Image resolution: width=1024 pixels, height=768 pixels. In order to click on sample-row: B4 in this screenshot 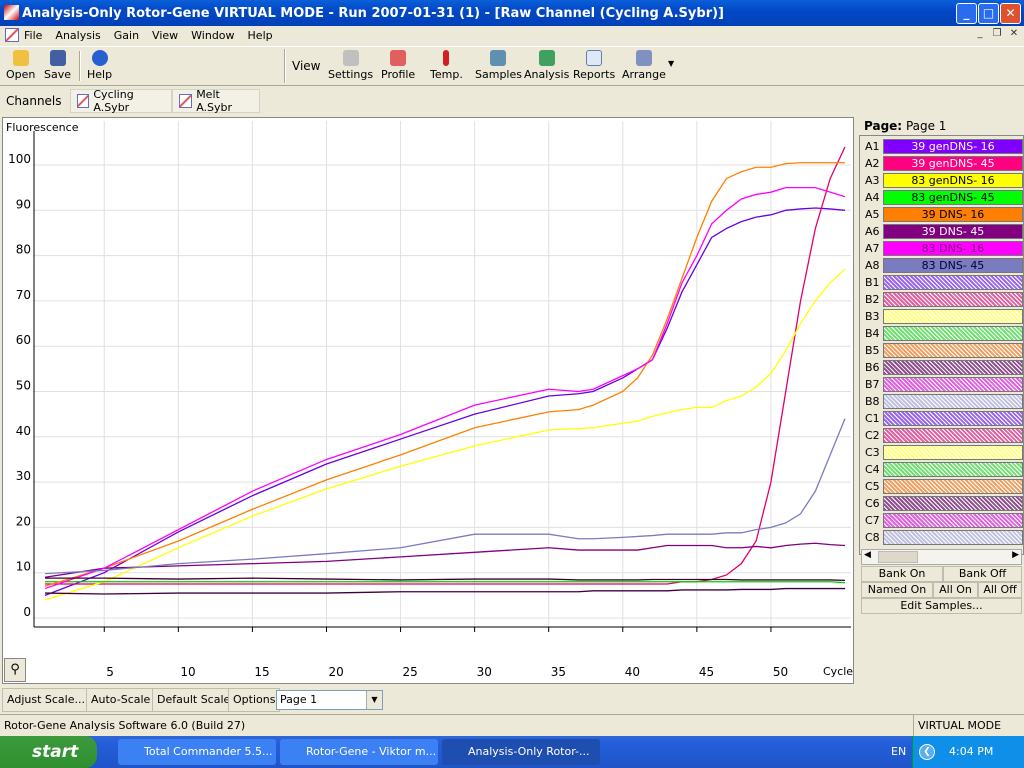, I will do `click(942, 333)`.